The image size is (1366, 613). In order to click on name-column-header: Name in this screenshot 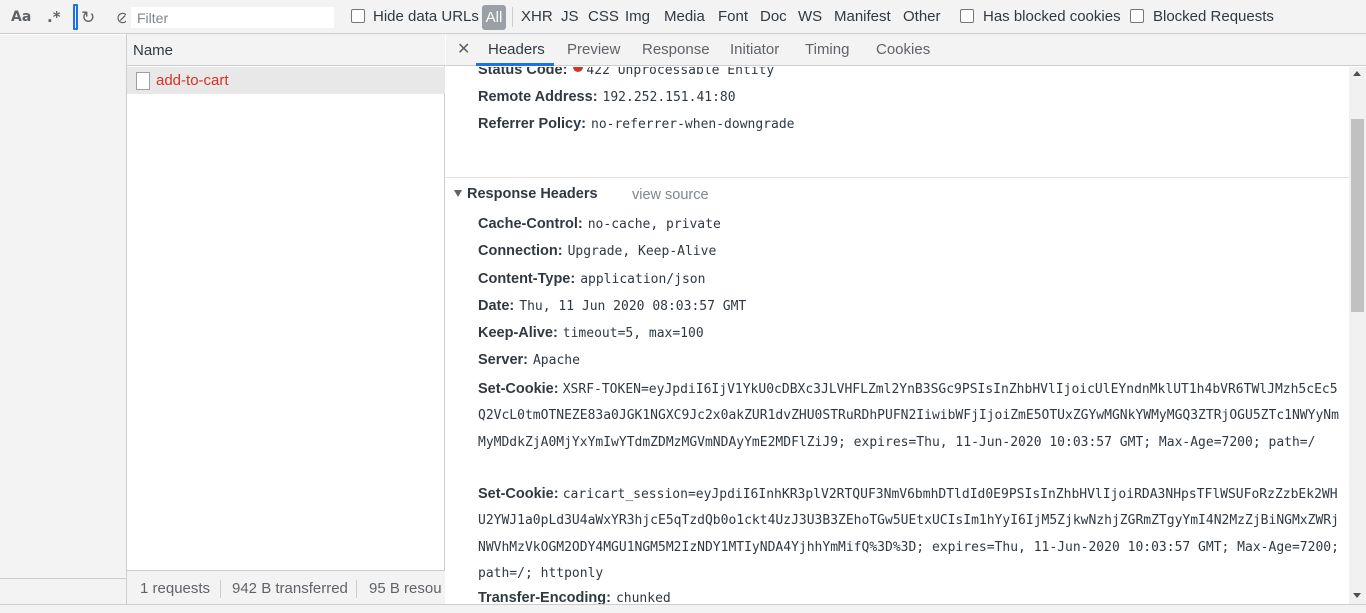, I will do `click(286, 50)`.